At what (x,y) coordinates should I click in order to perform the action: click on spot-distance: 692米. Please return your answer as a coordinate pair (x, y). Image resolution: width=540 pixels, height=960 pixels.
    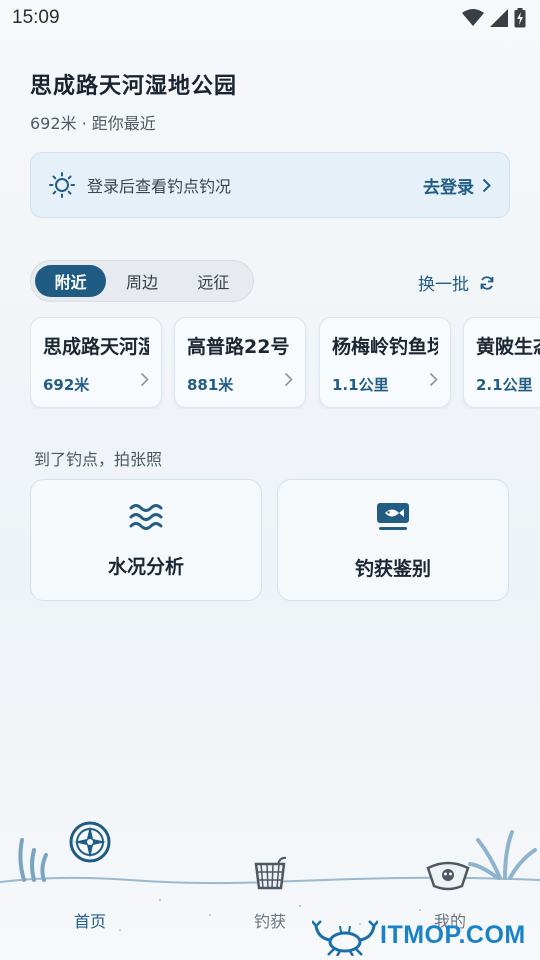
    Looking at the image, I should click on (66, 385).